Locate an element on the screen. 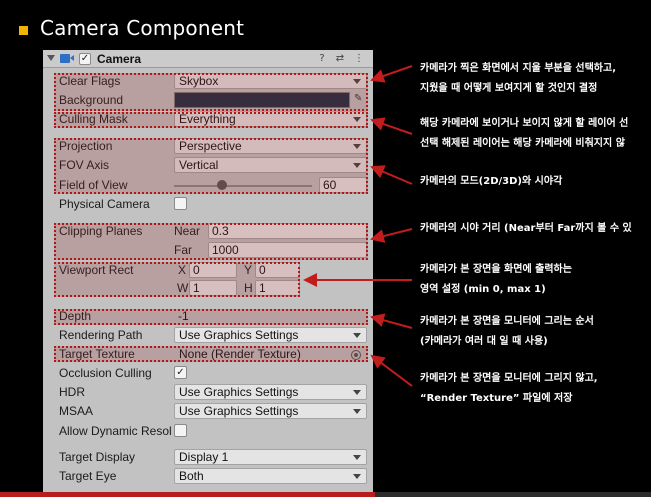 This screenshot has height=497, width=651. annotation-line: “Render Texture” 파일에 저장 is located at coordinates (496, 398).